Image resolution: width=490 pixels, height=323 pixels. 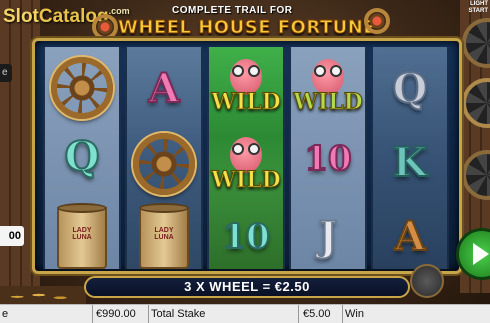 I want to click on left-panel-stub: e, so click(x=6, y=73).